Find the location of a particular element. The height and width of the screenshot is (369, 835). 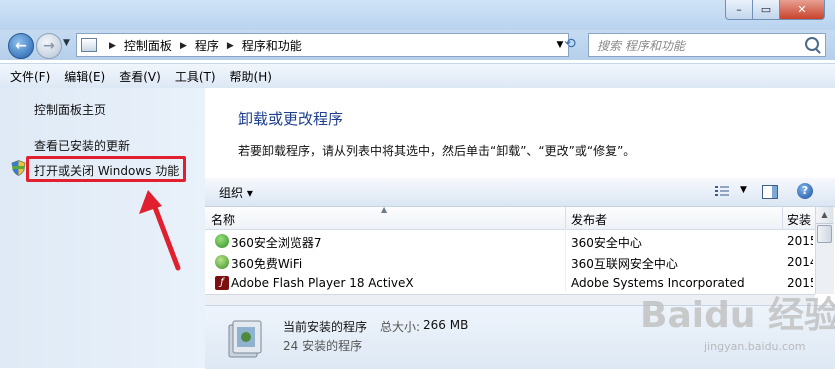

menu-bar: 文件(F) 编辑(E) 查看(V) 工具(T) 帮助(H) is located at coordinates (417, 76).